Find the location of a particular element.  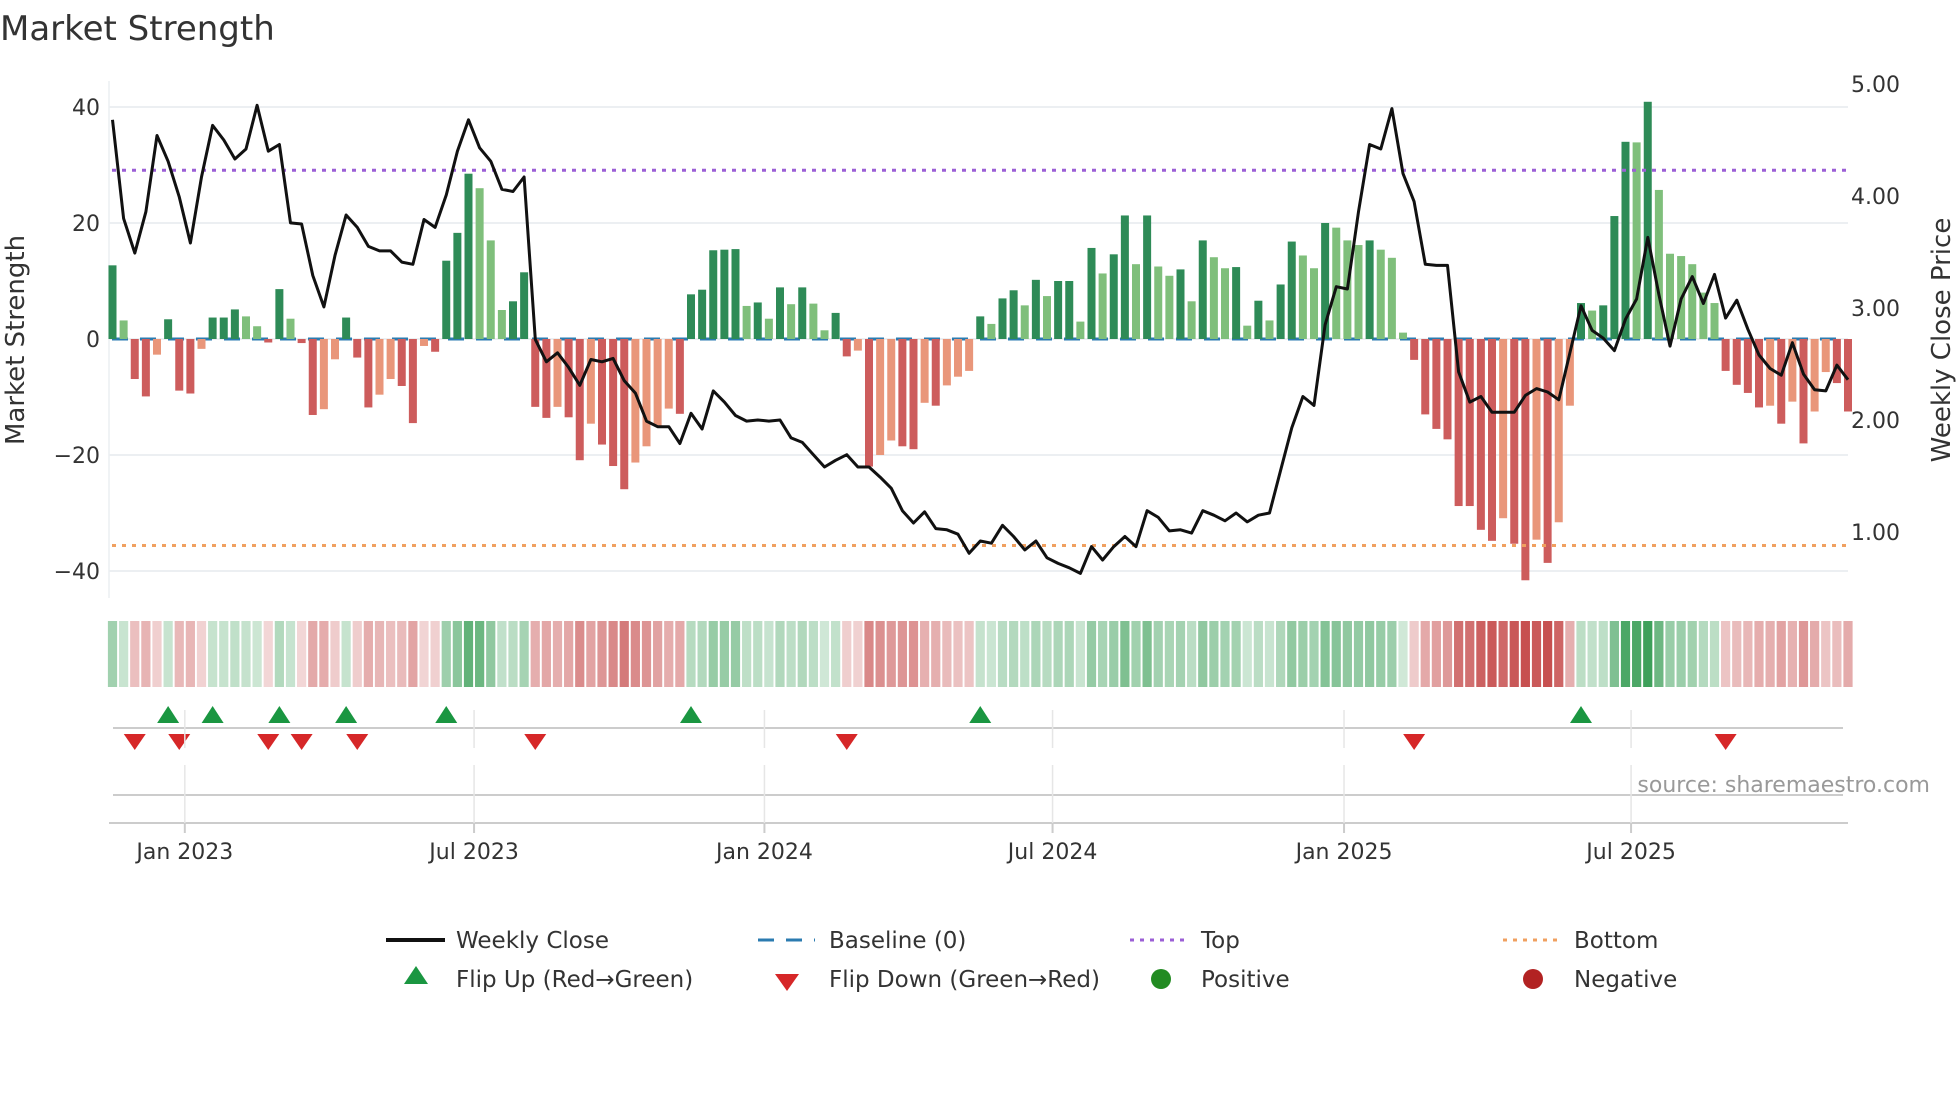

legend-negative: Negative is located at coordinates (1625, 980).